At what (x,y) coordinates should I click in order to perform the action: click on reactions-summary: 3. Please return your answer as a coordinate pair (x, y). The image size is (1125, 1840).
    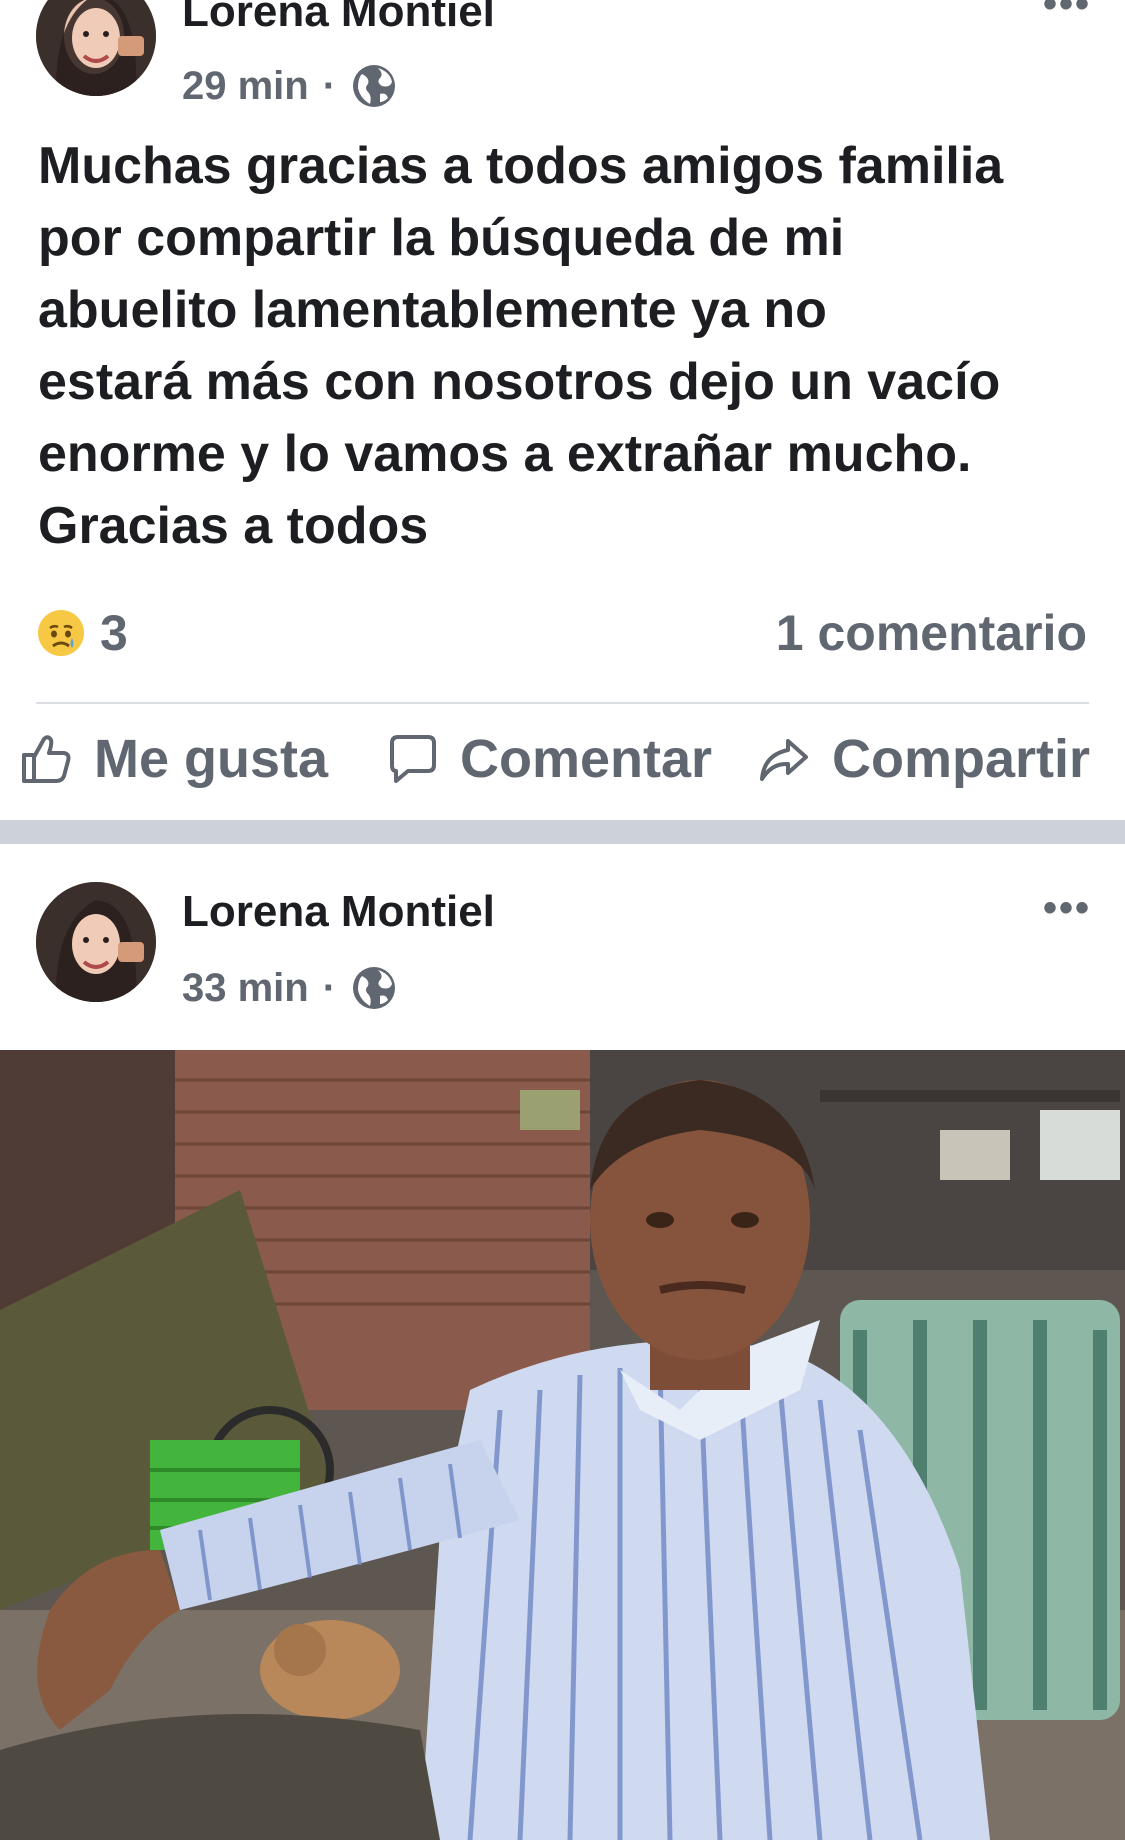
    Looking at the image, I should click on (82, 633).